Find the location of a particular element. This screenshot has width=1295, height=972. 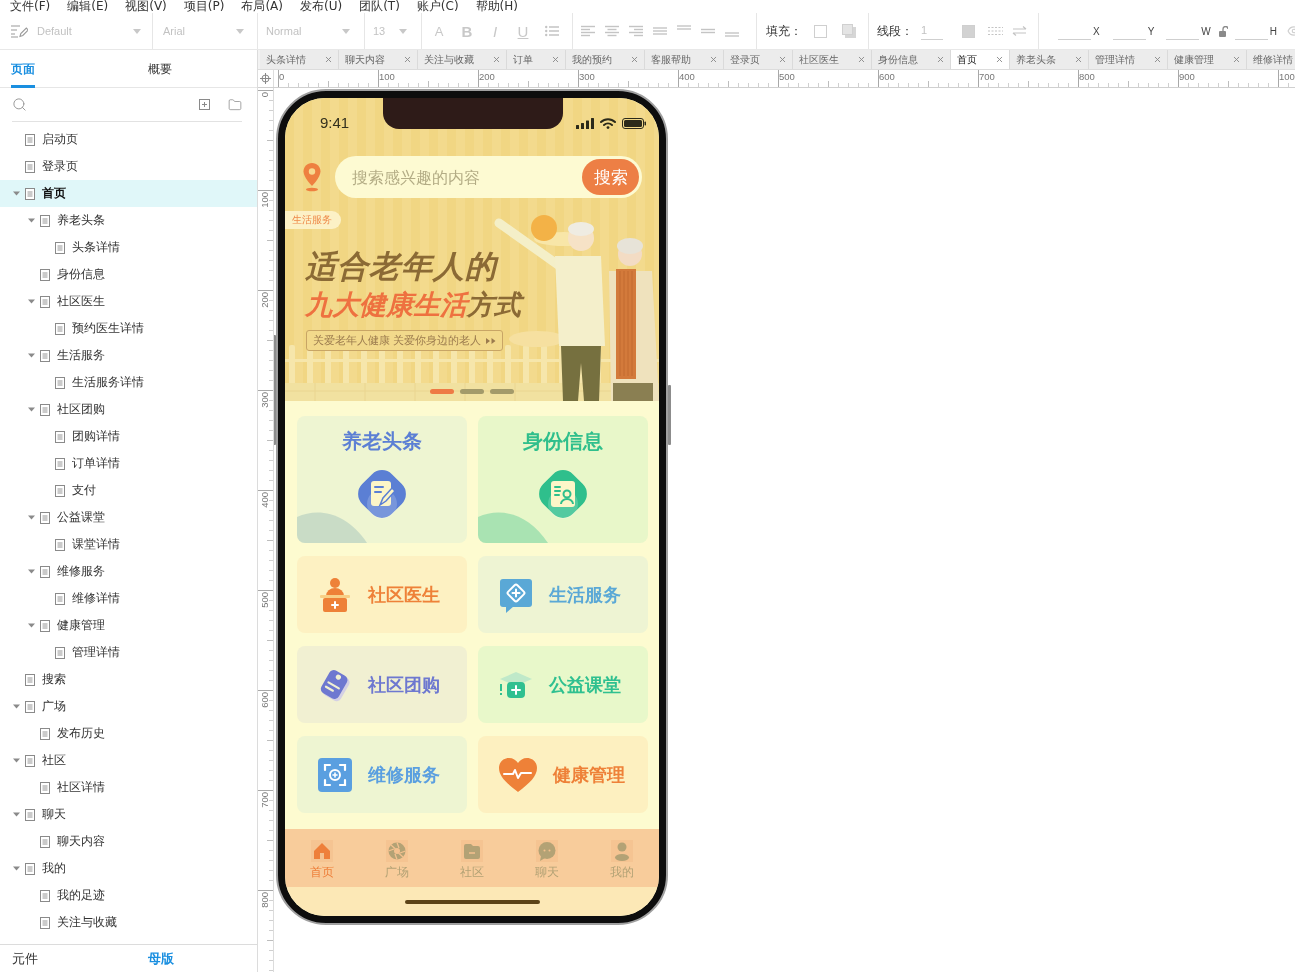

document-tab: 聊天内容 is located at coordinates (378, 59).